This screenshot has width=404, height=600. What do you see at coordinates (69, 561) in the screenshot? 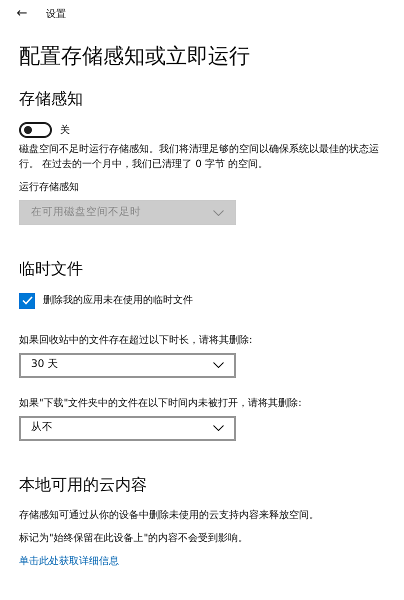
I see `details-link: 单击此处获取详细信息` at bounding box center [69, 561].